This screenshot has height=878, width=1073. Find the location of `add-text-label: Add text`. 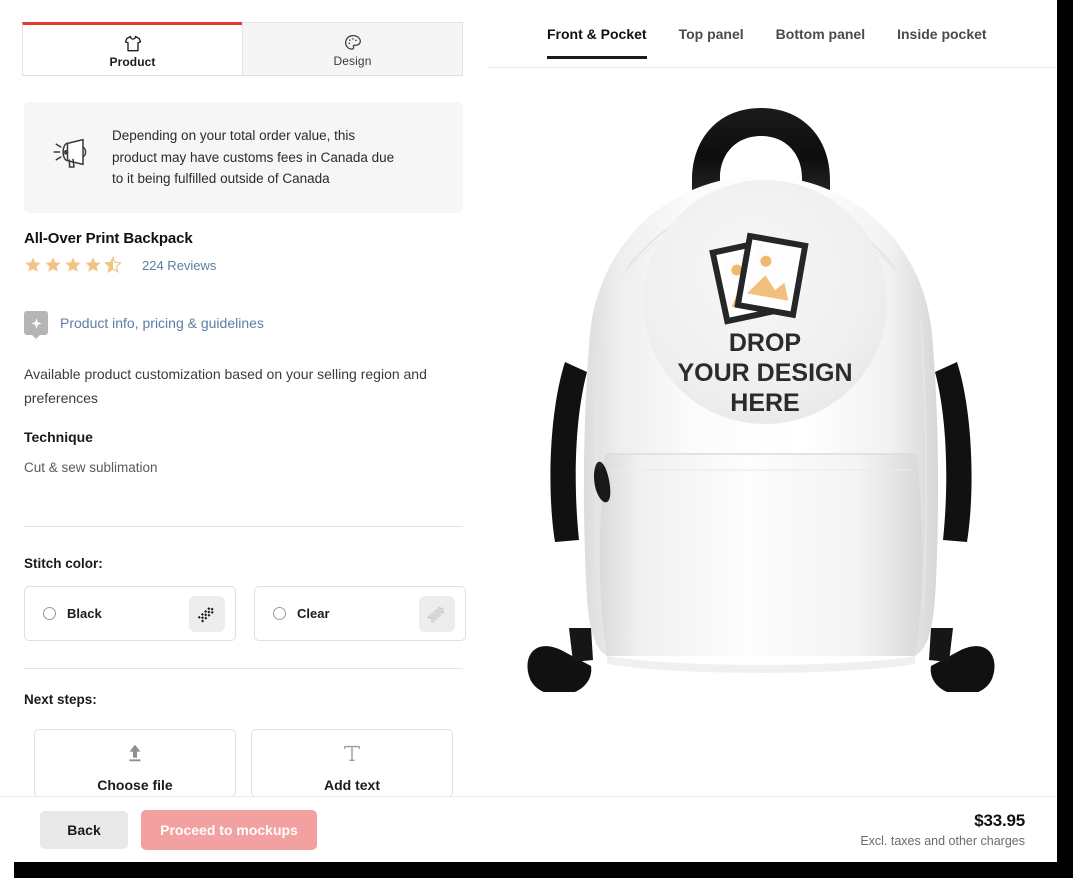

add-text-label: Add text is located at coordinates (352, 785).